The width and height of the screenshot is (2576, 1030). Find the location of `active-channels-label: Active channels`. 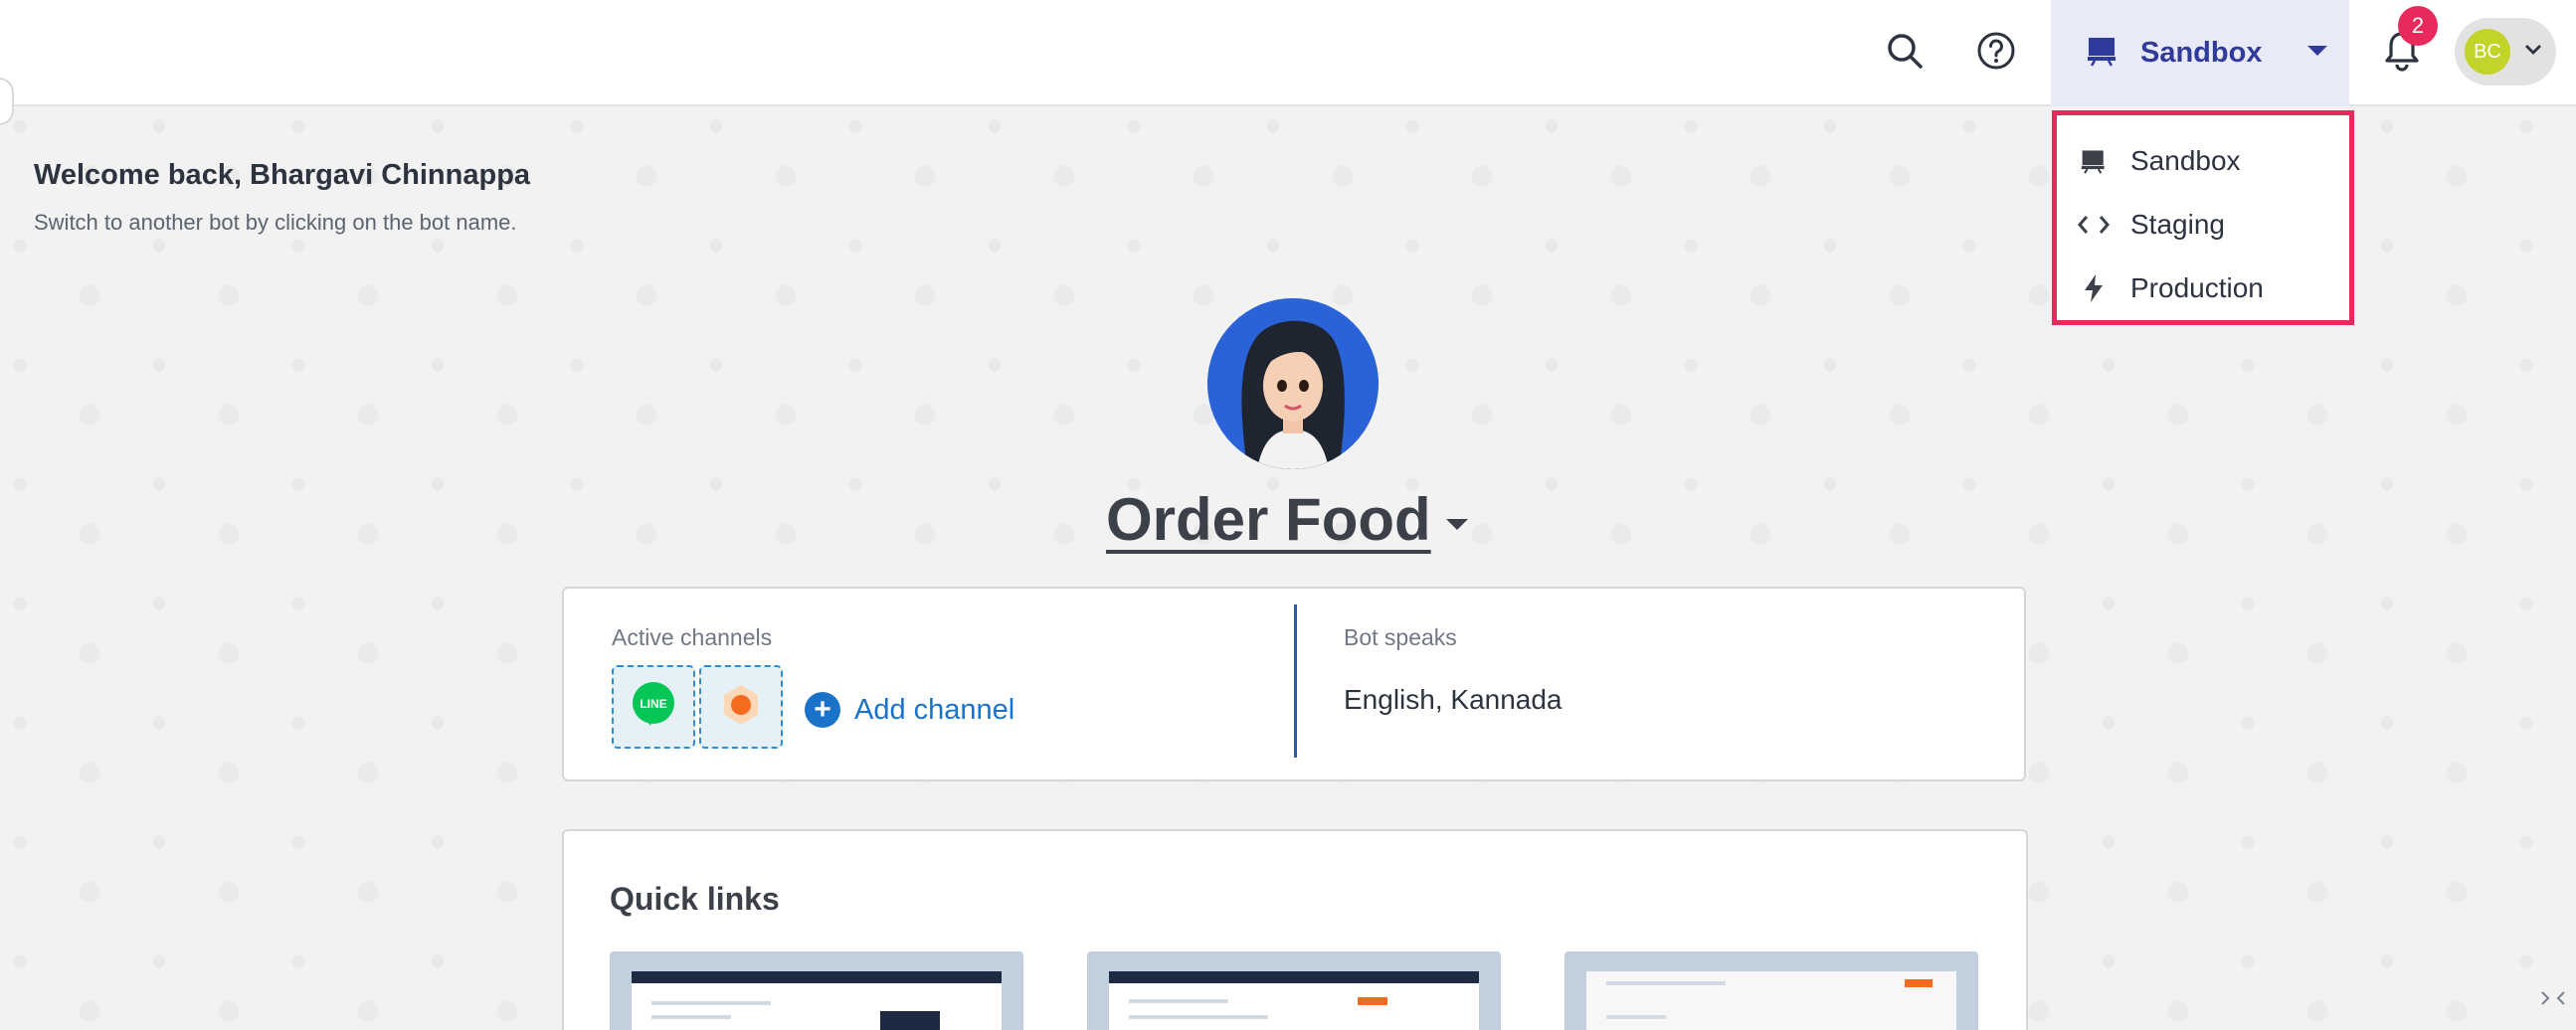

active-channels-label: Active channels is located at coordinates (692, 637).